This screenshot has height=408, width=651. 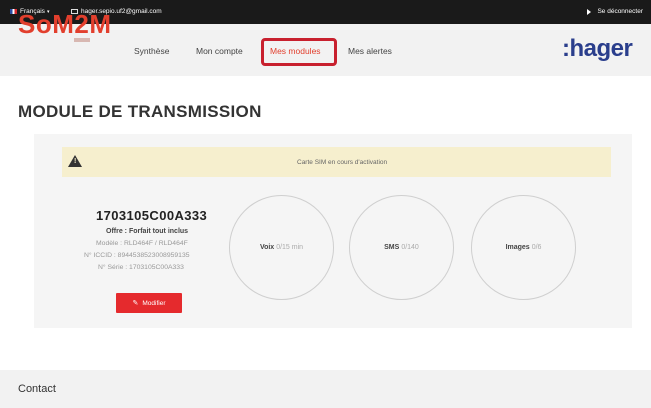 I want to click on logo-tagline, so click(x=82, y=40).